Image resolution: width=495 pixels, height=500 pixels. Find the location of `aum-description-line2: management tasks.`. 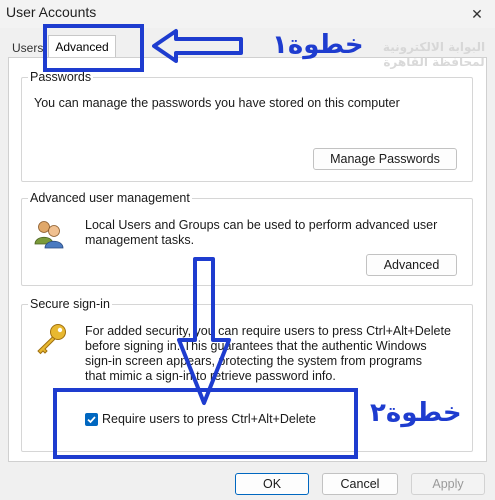

aum-description-line2: management tasks. is located at coordinates (140, 240).